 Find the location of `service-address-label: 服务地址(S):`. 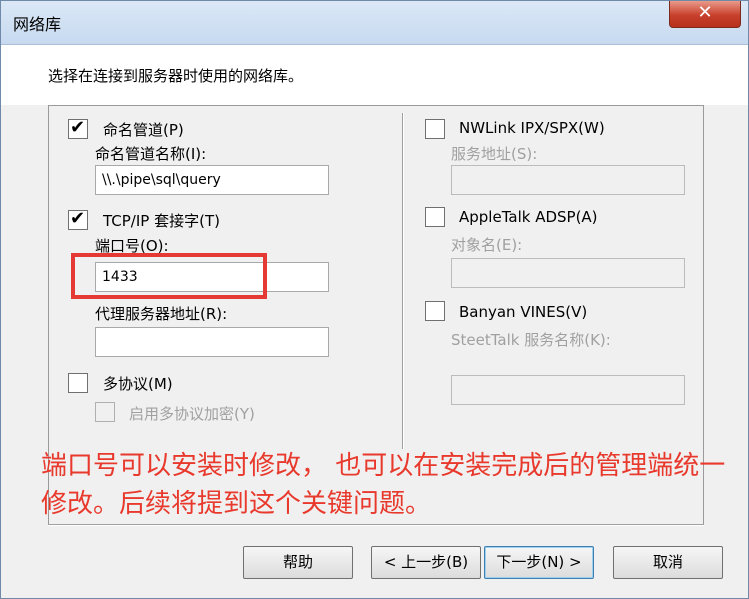

service-address-label: 服务地址(S): is located at coordinates (494, 154).